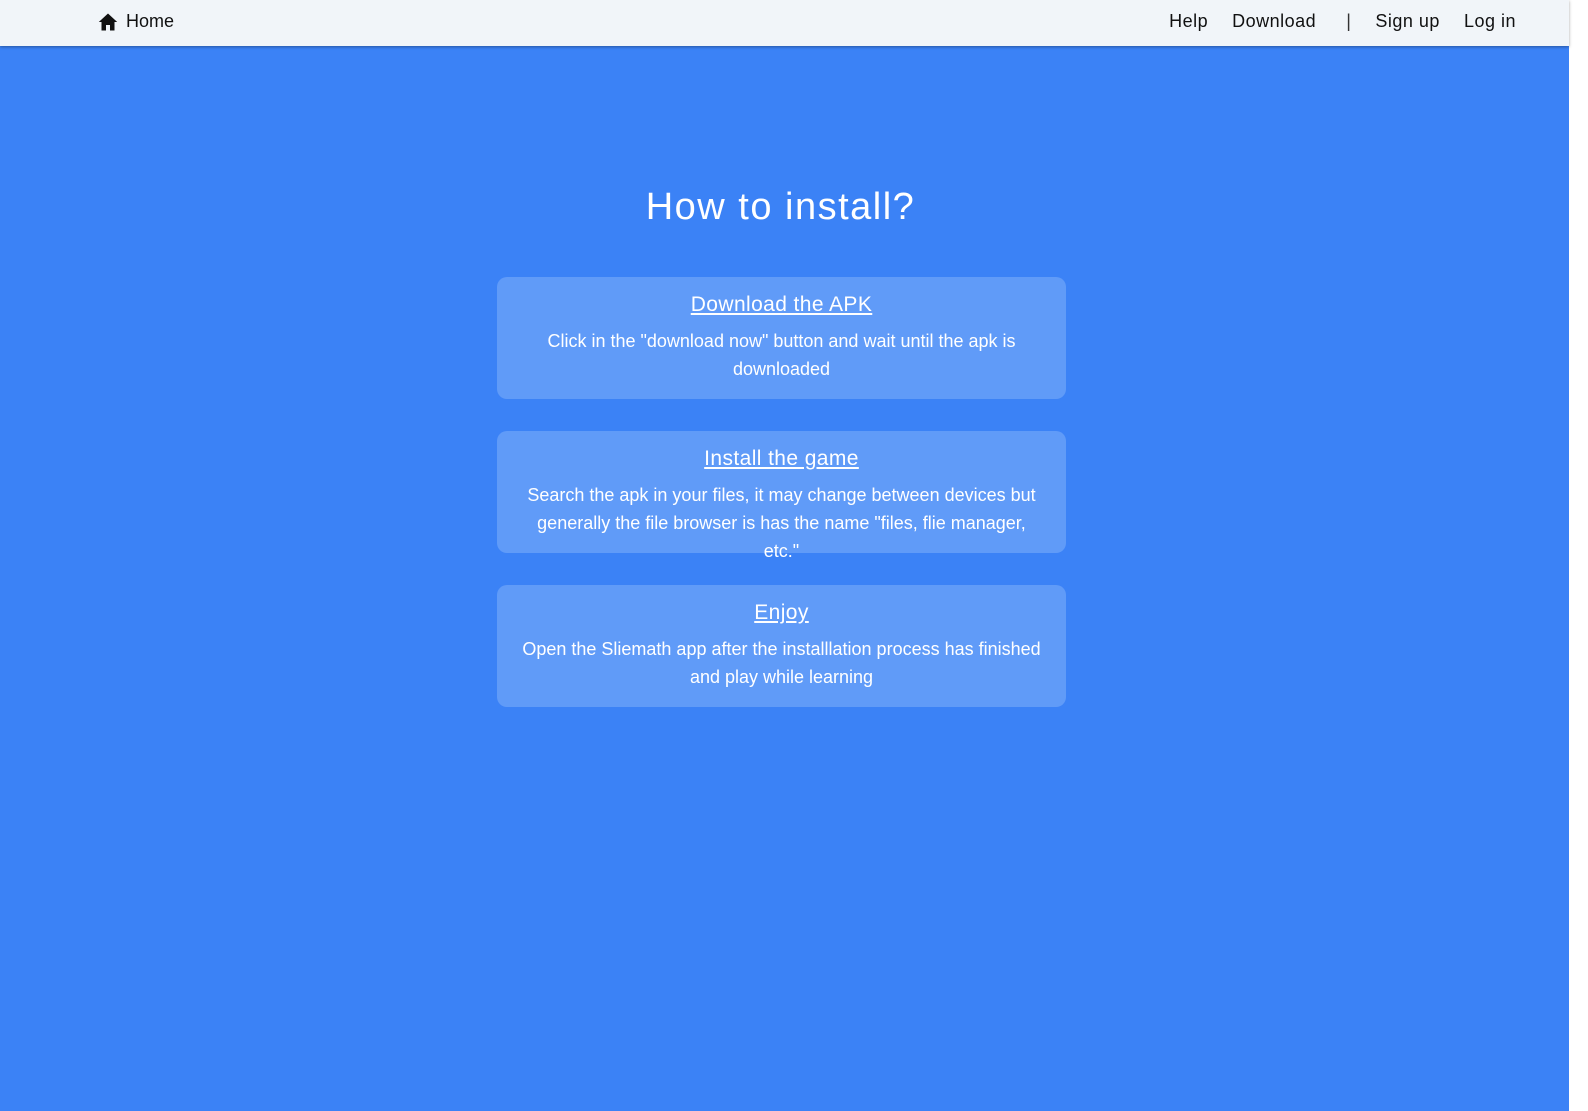 The image size is (1588, 1111). I want to click on home-label: Home, so click(150, 21).